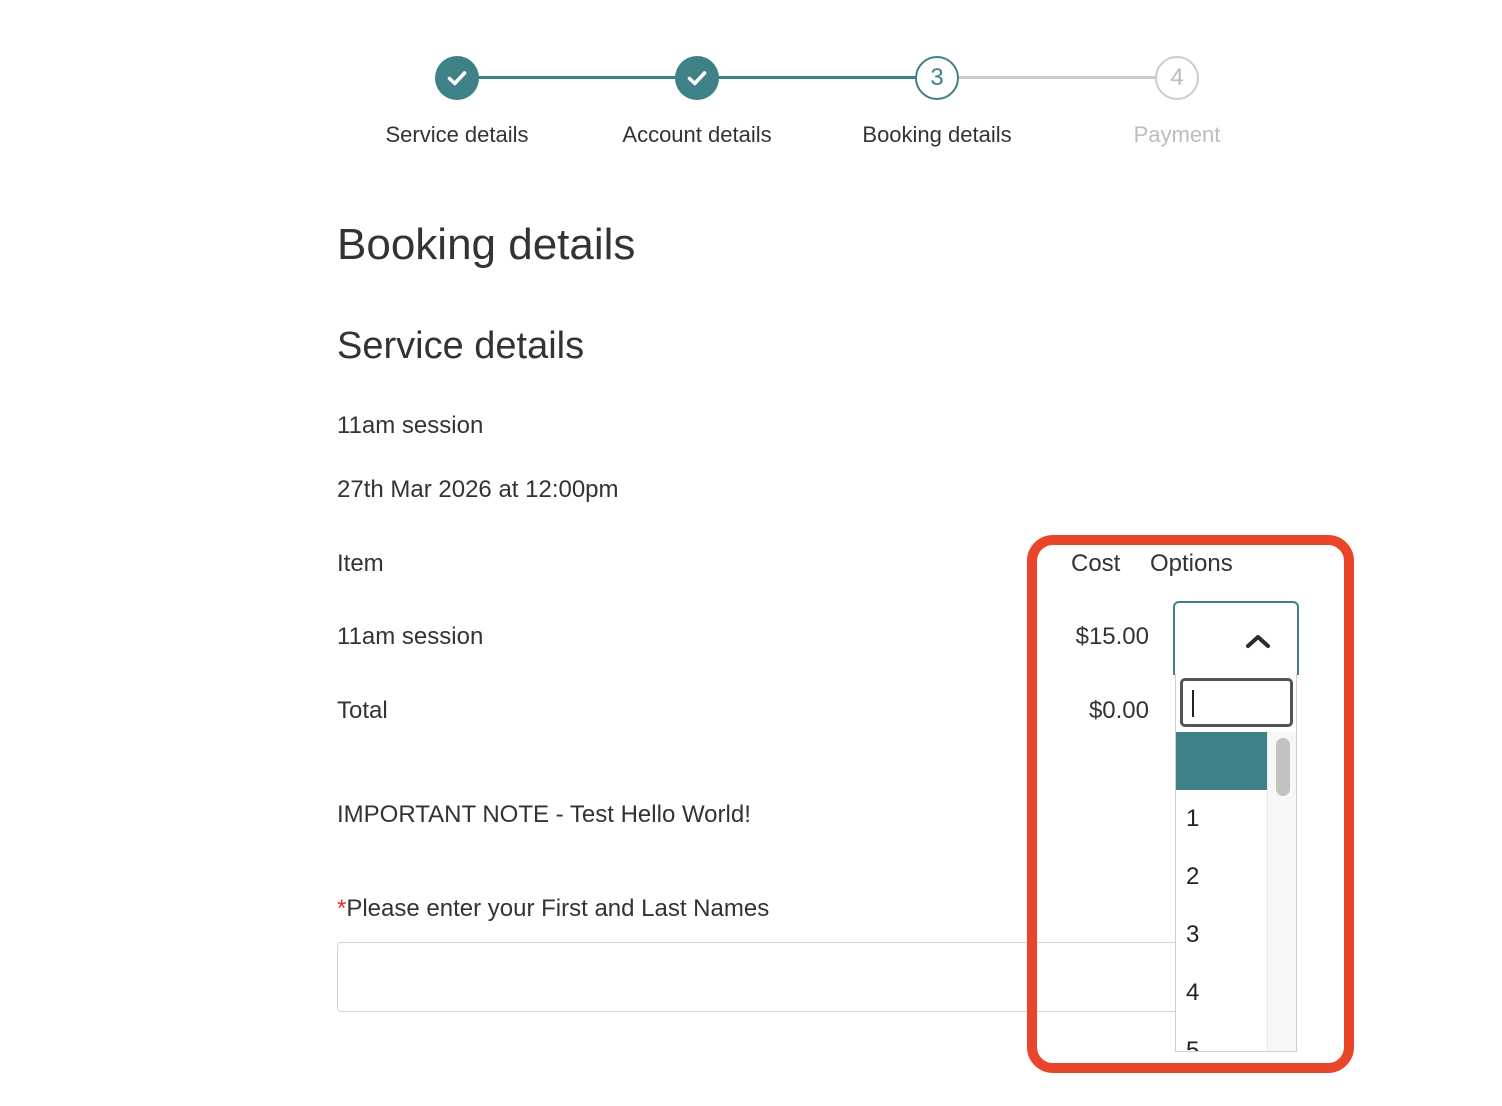  I want to click on important-note: IMPORTANT NOTE - Test Hello World!, so click(544, 814).